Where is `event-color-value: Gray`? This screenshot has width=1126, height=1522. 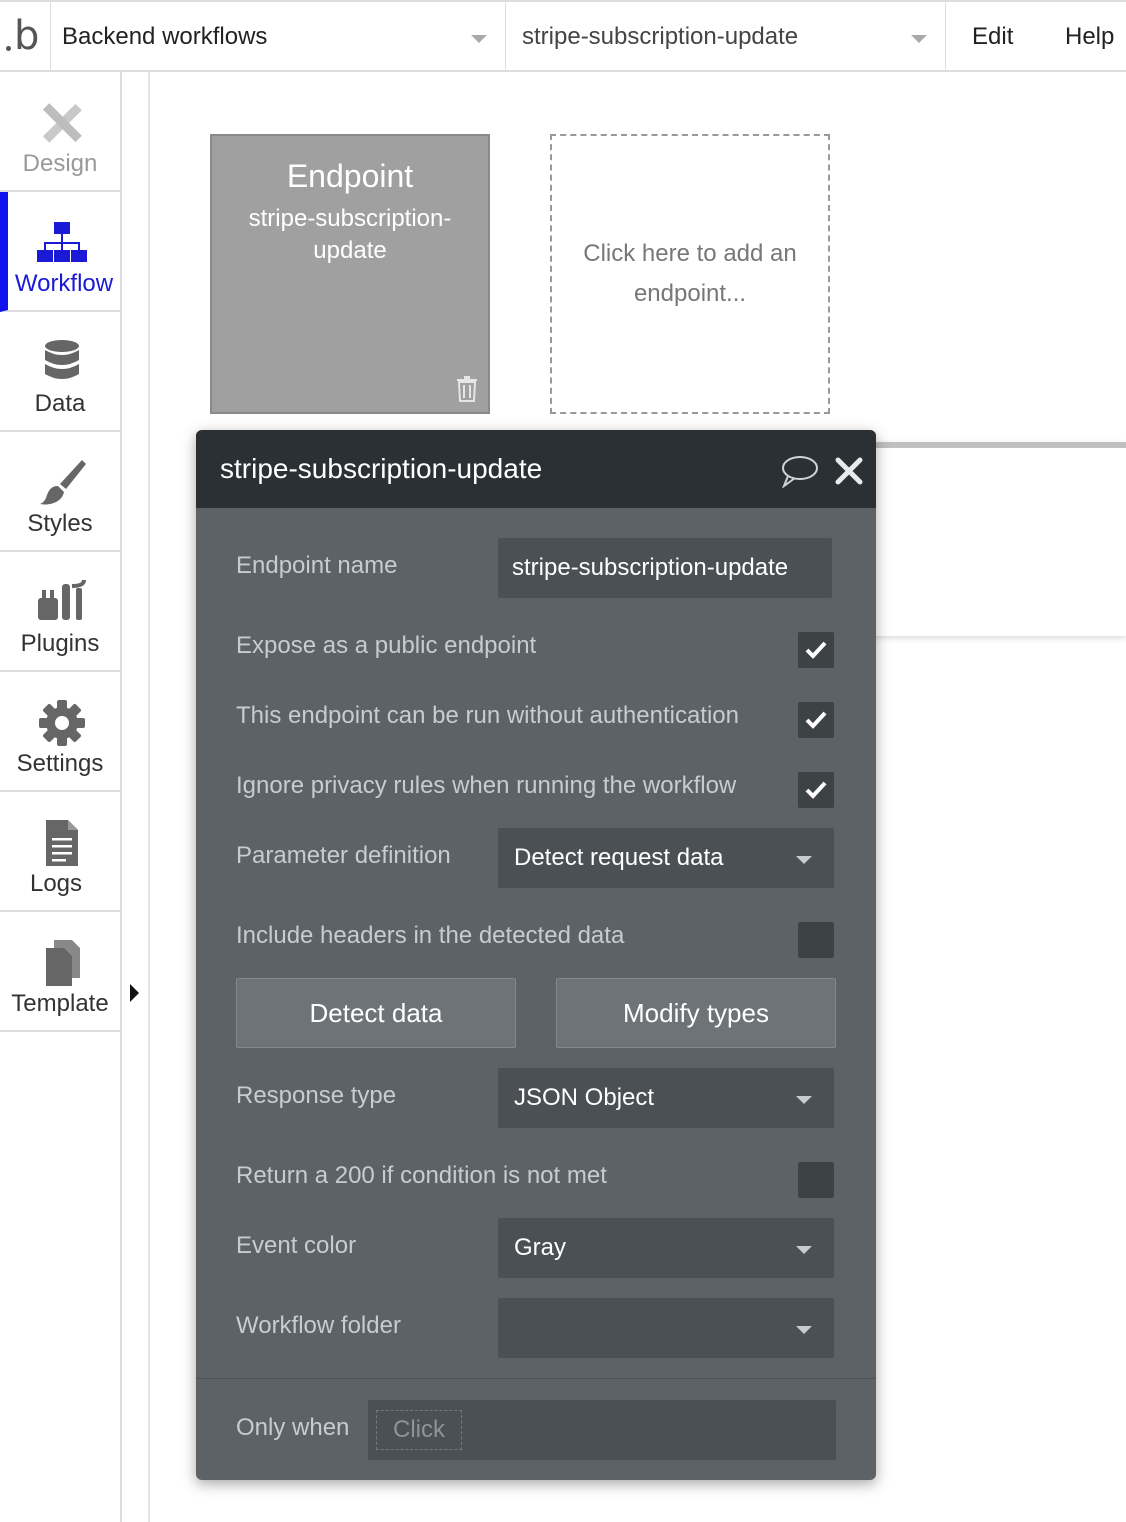
event-color-value: Gray is located at coordinates (540, 1247).